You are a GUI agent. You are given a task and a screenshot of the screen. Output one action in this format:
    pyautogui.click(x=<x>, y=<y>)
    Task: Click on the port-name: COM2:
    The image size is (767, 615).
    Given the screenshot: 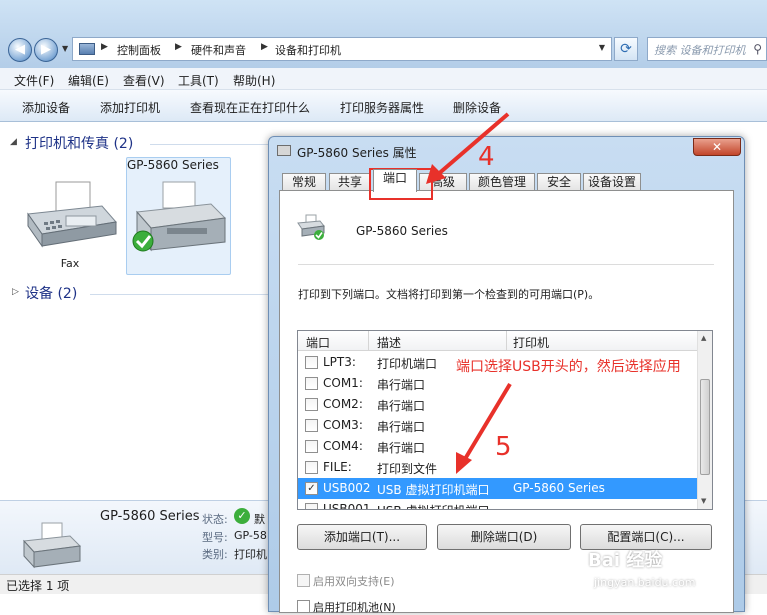 What is the action you would take?
    pyautogui.click(x=343, y=404)
    